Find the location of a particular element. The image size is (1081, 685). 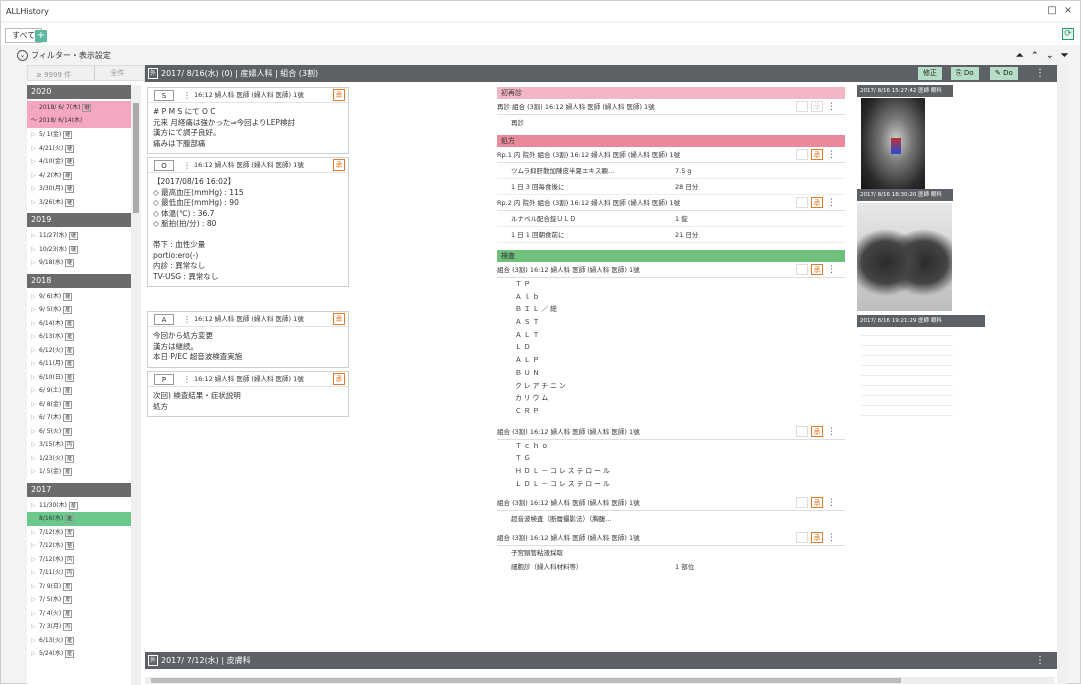

history-item: ▷ 3/26(木) 継 is located at coordinates (79, 203).